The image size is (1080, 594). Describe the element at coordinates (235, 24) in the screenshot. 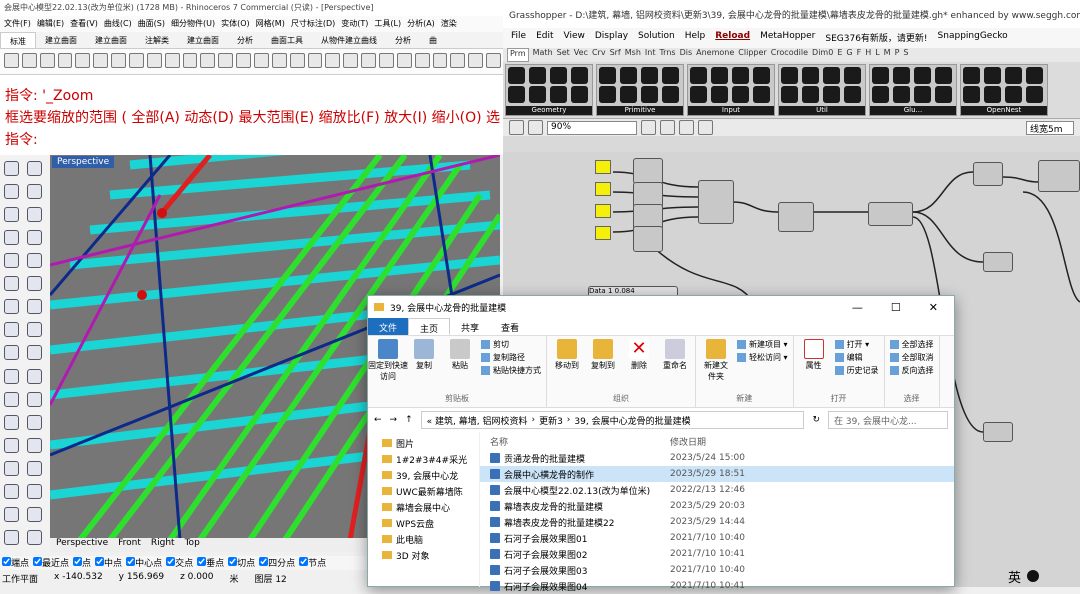

I see `rhino-menu-item: 实体(O)` at that location.